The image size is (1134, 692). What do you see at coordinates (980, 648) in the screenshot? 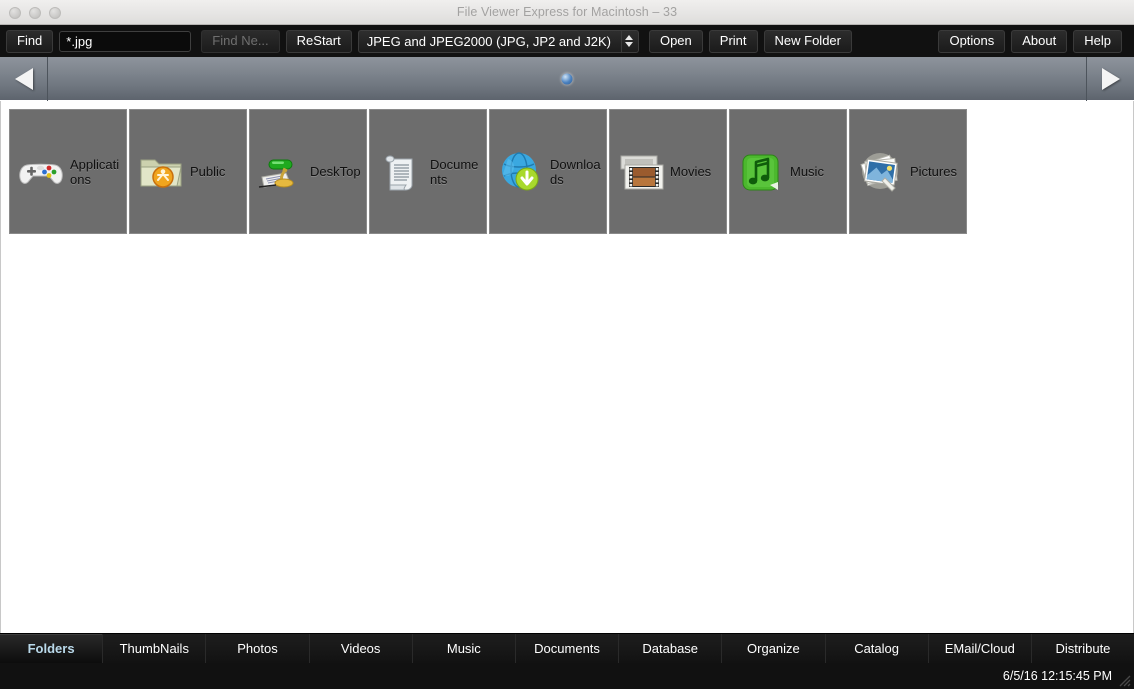
I see `tab-email-cloud: EMail/Cloud` at bounding box center [980, 648].